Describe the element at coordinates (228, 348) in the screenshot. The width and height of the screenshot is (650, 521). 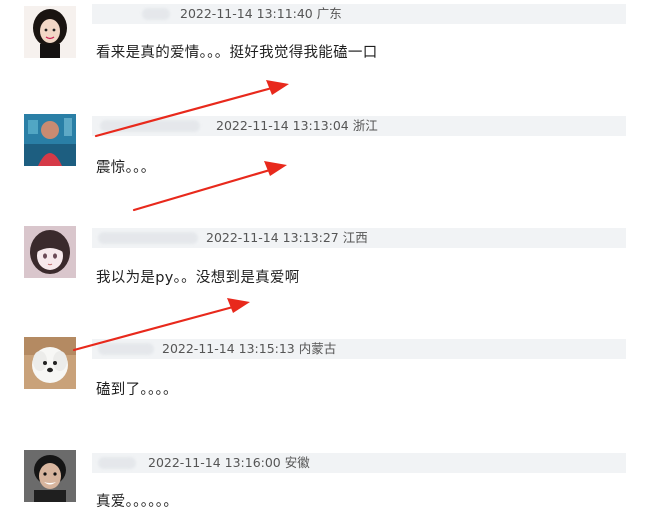
I see `comment-timestamp: 2022-11-14 13:15:13` at that location.